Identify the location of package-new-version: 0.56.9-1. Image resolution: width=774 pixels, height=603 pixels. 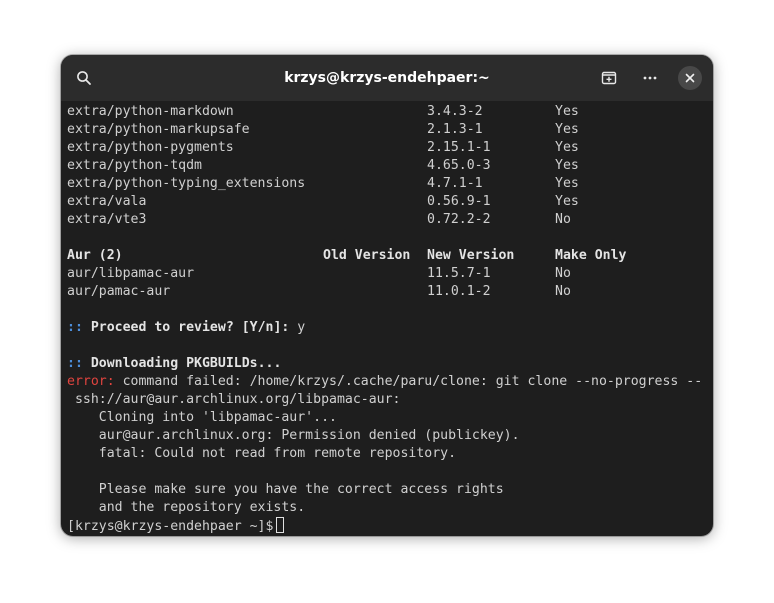
(459, 201).